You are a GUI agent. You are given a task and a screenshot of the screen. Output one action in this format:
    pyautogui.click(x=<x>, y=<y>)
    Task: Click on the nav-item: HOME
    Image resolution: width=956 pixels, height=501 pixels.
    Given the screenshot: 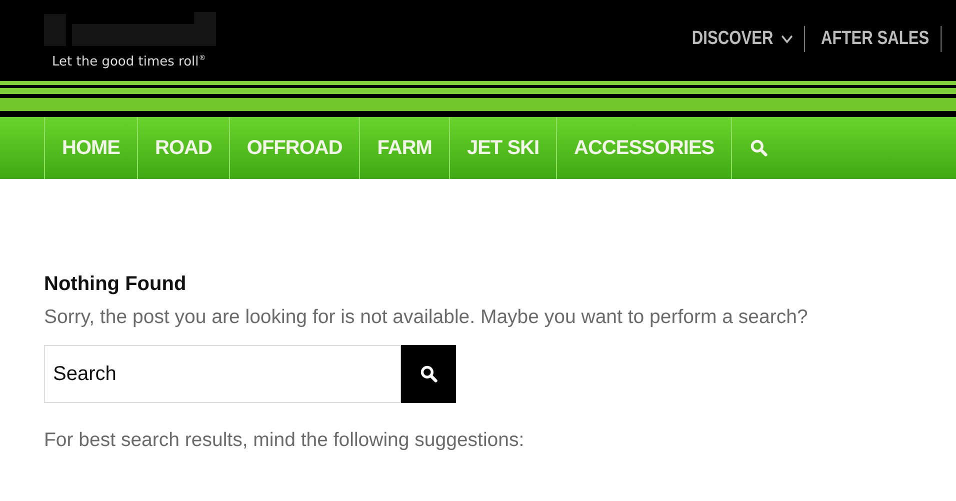 What is the action you would take?
    pyautogui.click(x=90, y=148)
    